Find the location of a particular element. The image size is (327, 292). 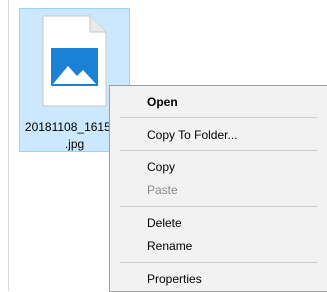

menu-item-copy: Copy is located at coordinates (218, 167).